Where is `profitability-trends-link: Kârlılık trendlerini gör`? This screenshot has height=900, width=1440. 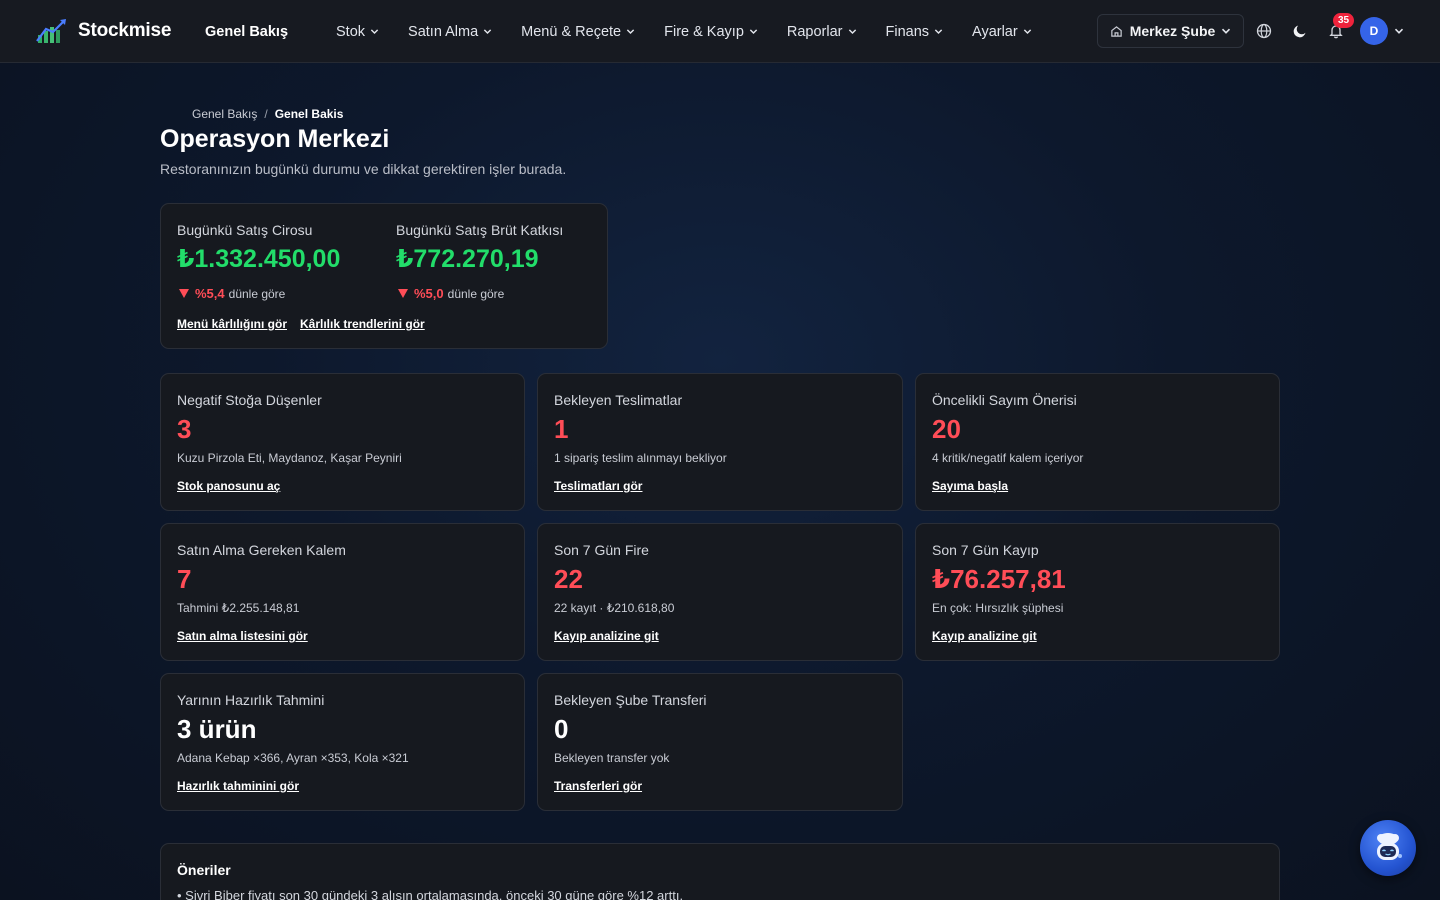
profitability-trends-link: Kârlılık trendlerini gör is located at coordinates (362, 324).